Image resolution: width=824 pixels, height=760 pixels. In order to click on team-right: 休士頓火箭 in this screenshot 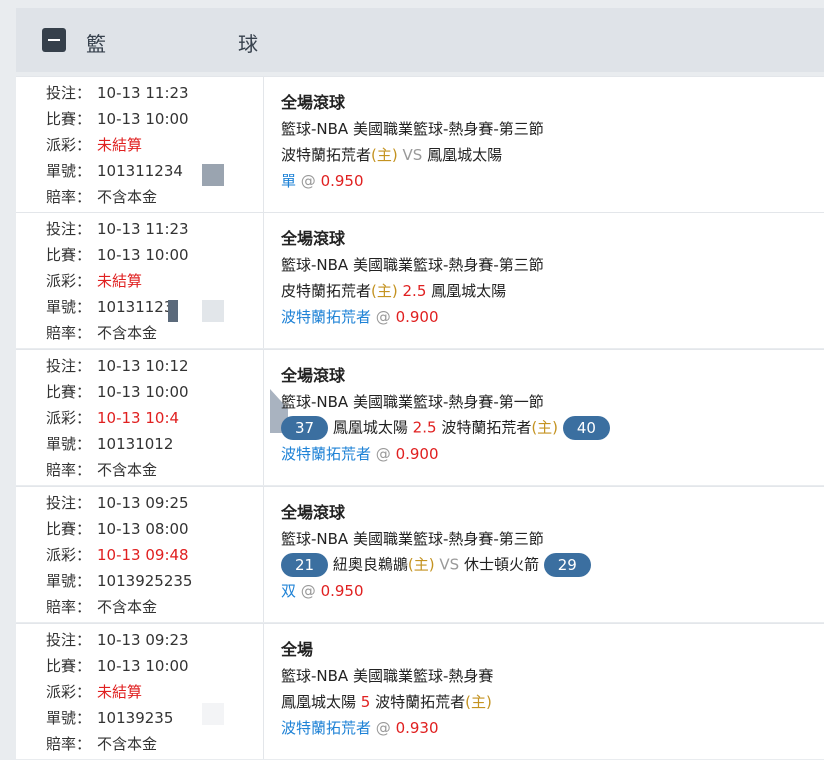, I will do `click(501, 564)`.